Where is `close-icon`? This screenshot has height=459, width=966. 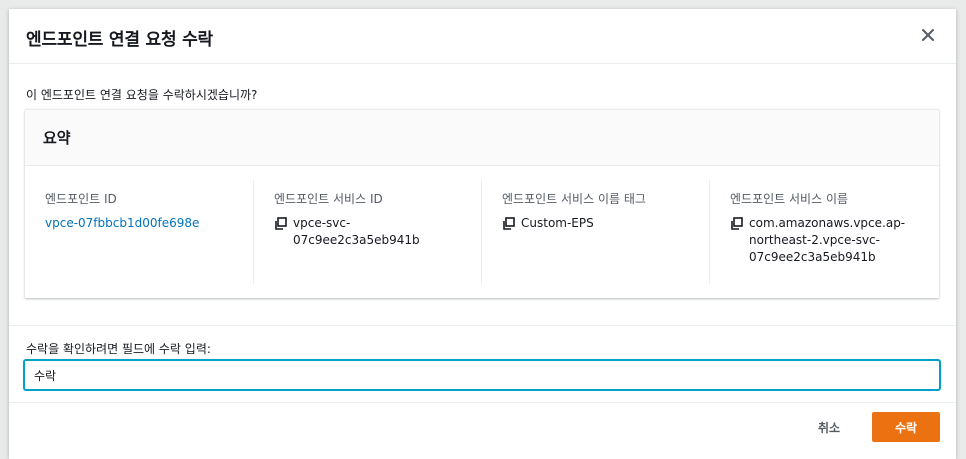 close-icon is located at coordinates (928, 35).